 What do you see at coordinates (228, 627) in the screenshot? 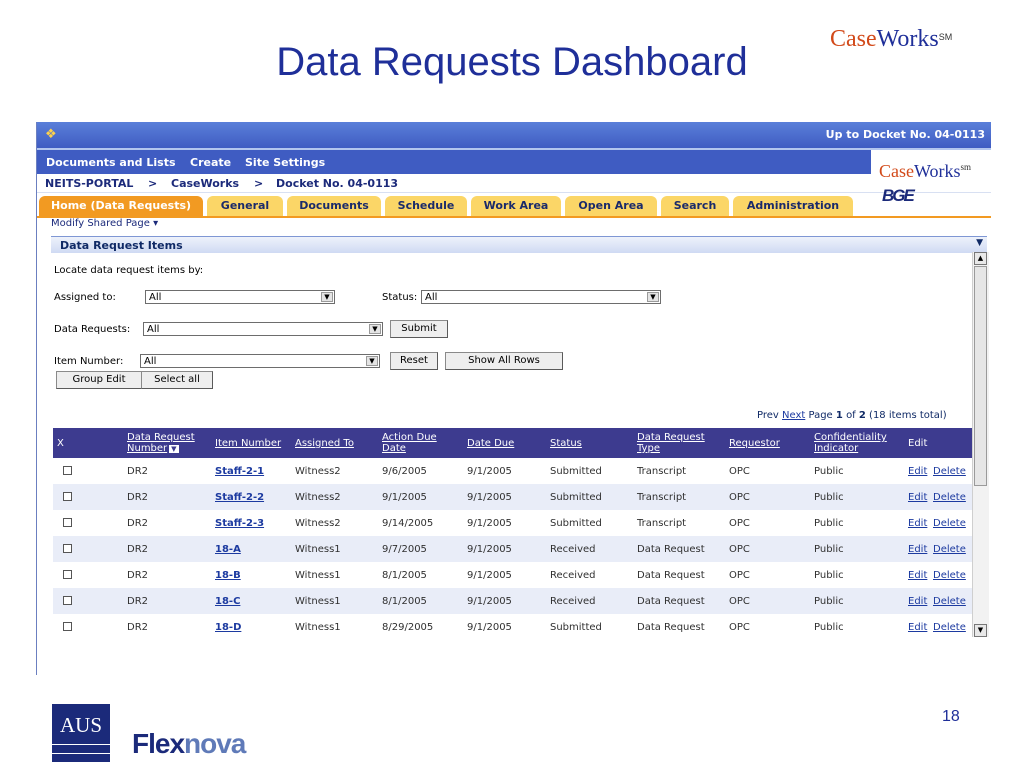
I see `cell-item-number-link: 18-D` at bounding box center [228, 627].